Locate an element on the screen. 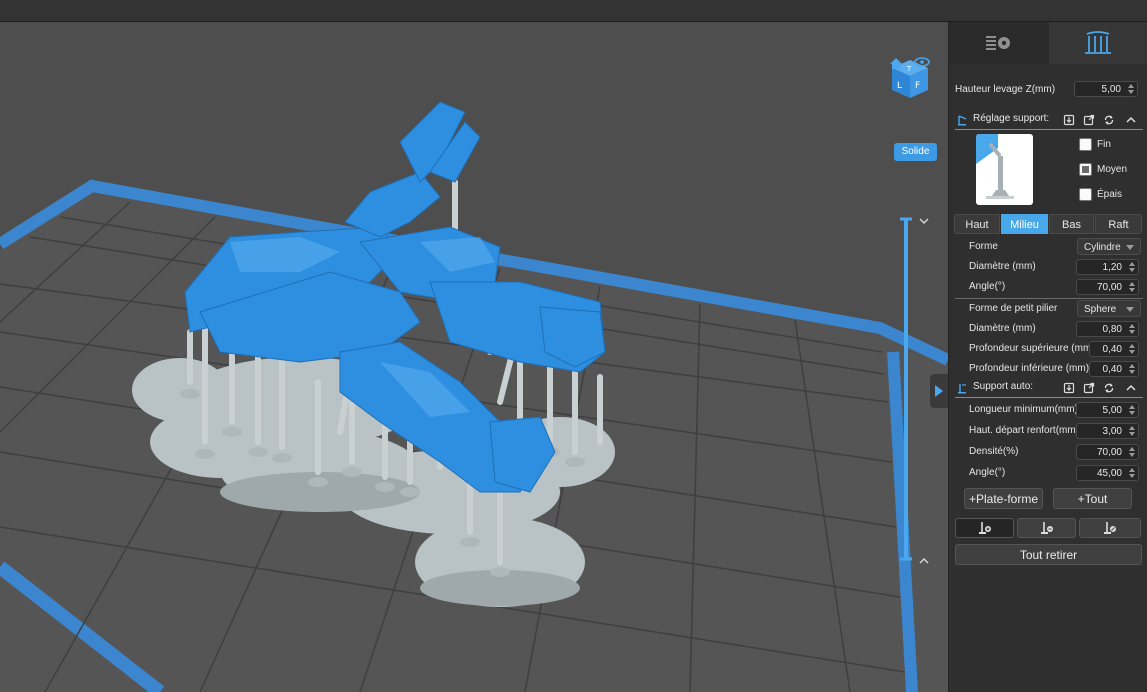 The height and width of the screenshot is (692, 1147). top-depth-label: Profondeur supérieure (mm) is located at coordinates (1032, 348).